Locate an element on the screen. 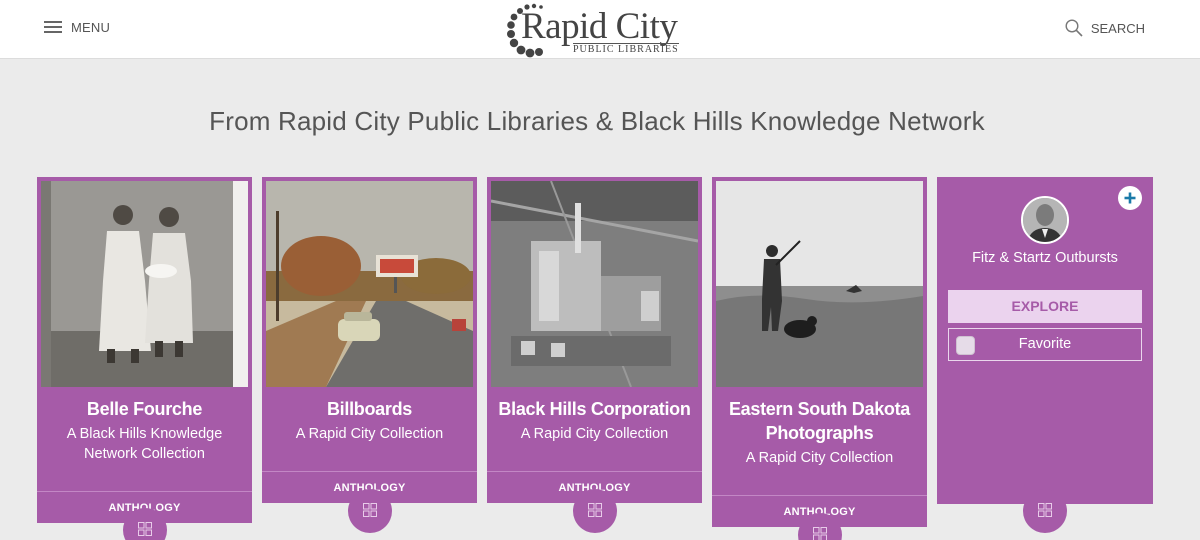 Image resolution: width=1200 pixels, height=540 pixels. logo-title: Rapid City is located at coordinates (599, 26).